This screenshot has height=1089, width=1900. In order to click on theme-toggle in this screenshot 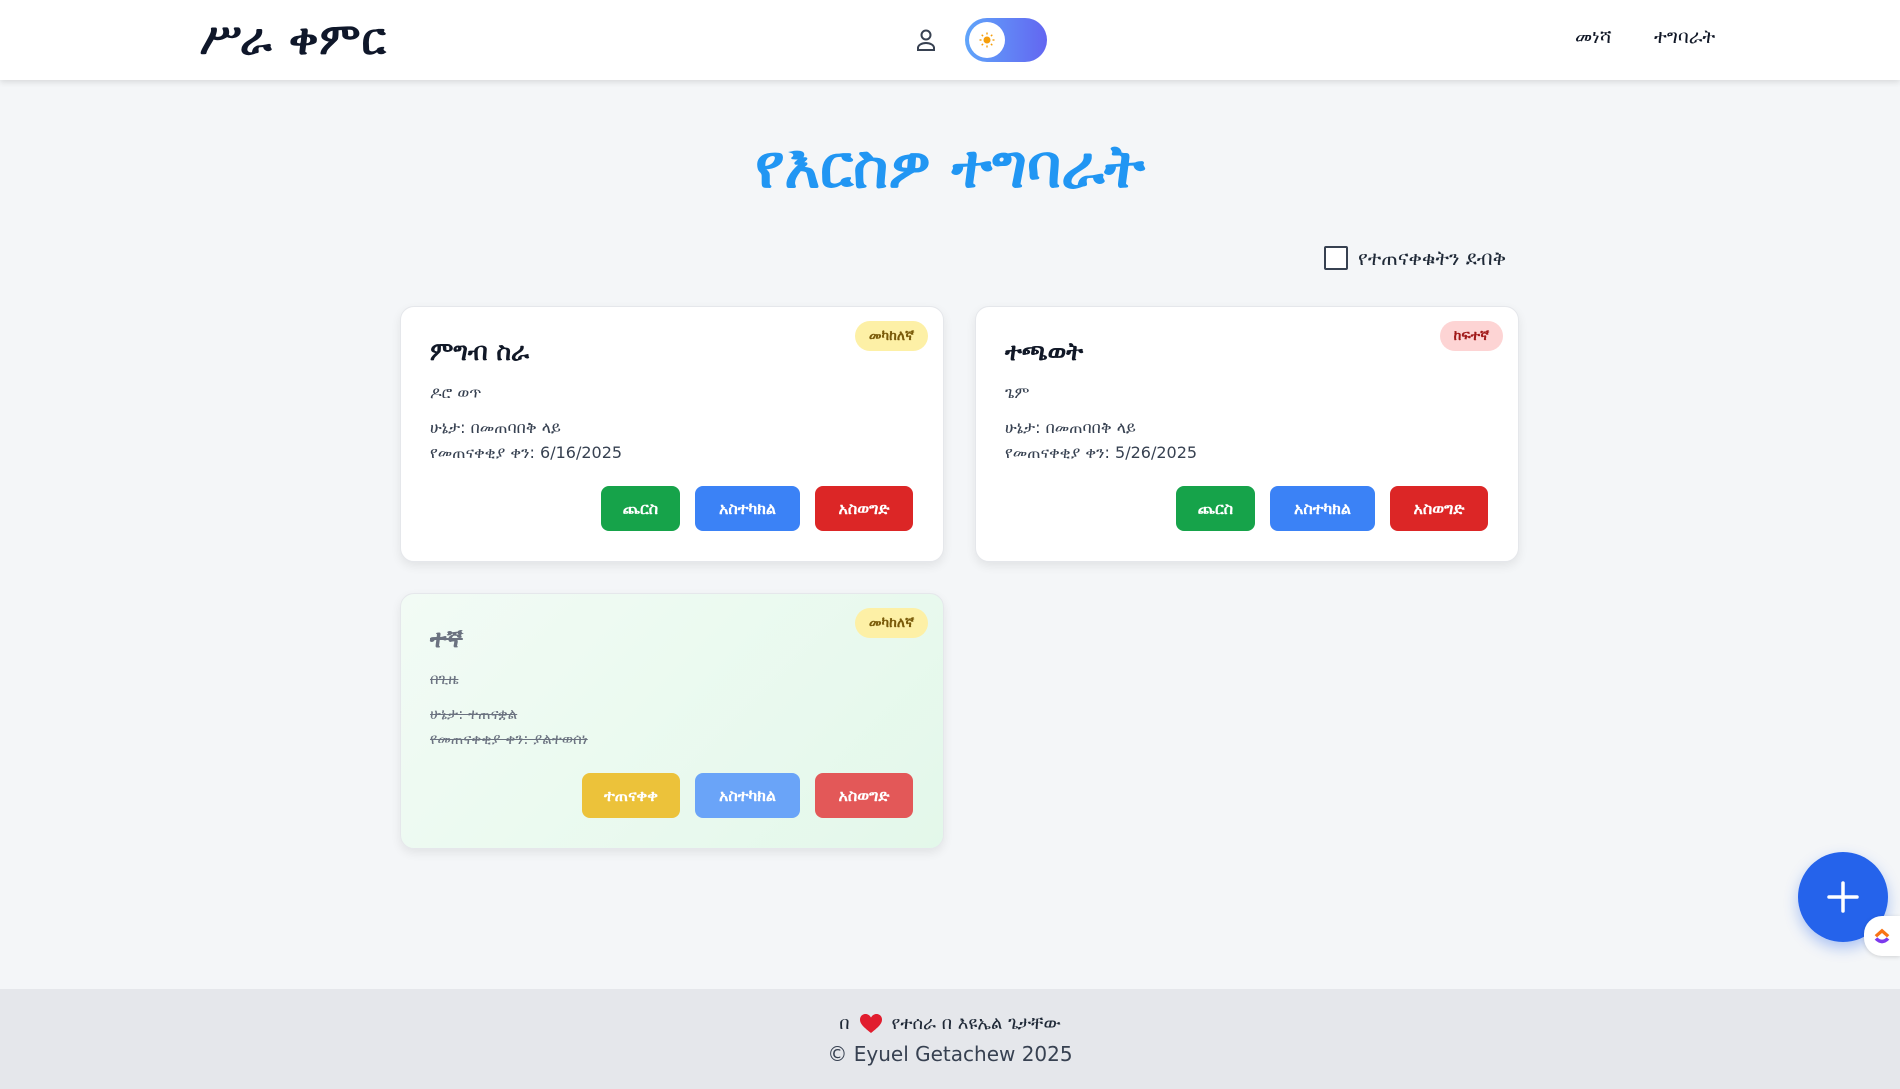, I will do `click(1006, 40)`.